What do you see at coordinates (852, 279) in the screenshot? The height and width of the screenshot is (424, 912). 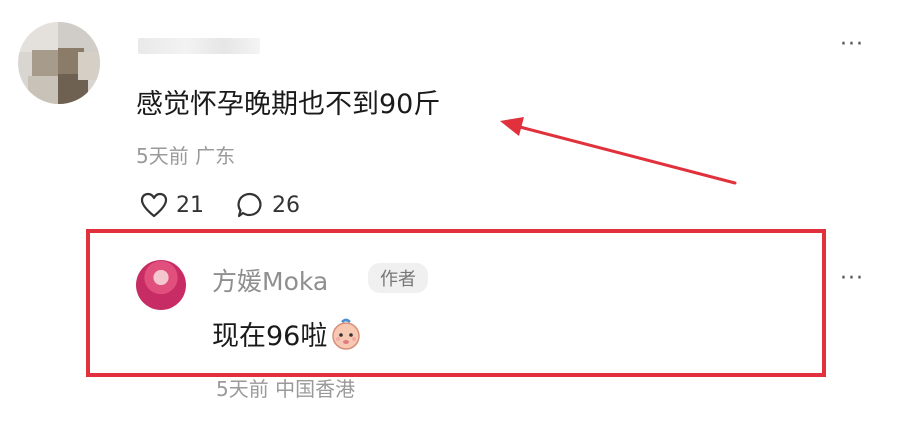 I see `reply-more-dots-icon: ···` at bounding box center [852, 279].